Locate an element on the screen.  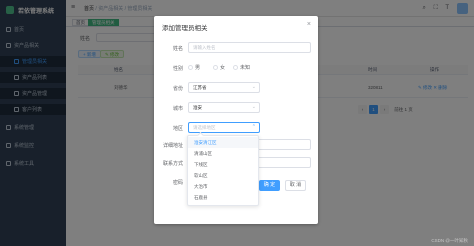
area-option: 下线区 is located at coordinates (223, 164).